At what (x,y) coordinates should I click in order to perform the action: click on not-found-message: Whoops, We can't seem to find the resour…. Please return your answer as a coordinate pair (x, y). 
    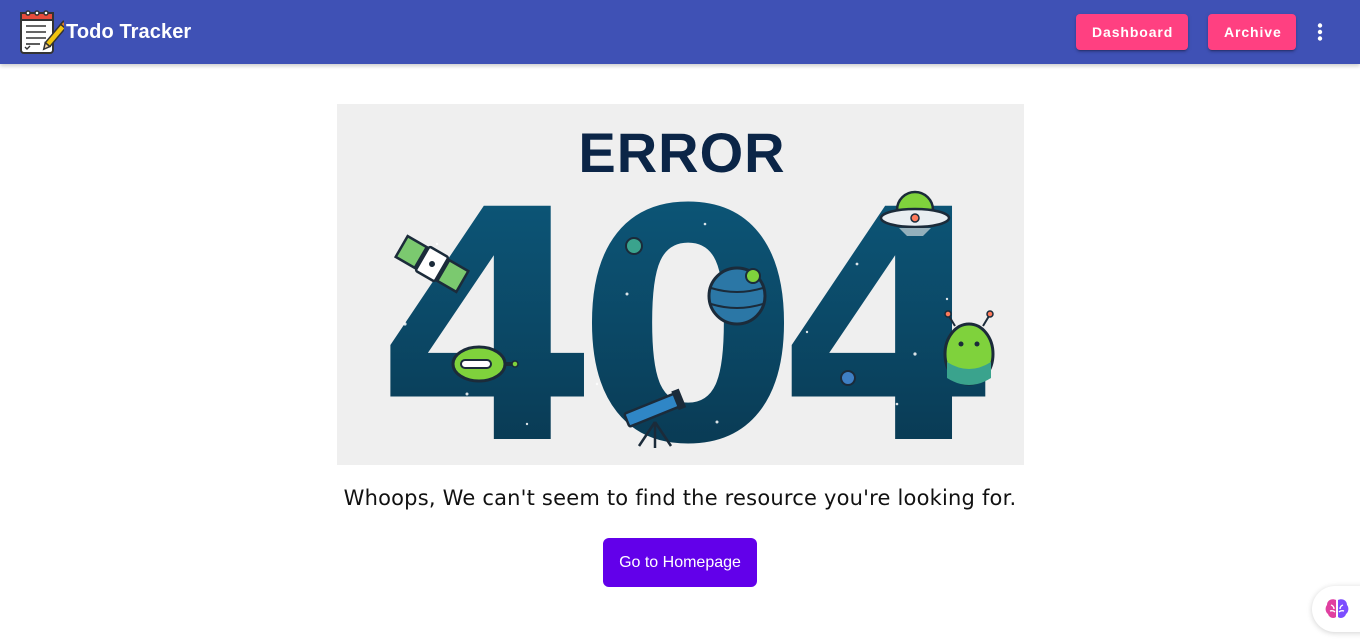
    Looking at the image, I should click on (680, 498).